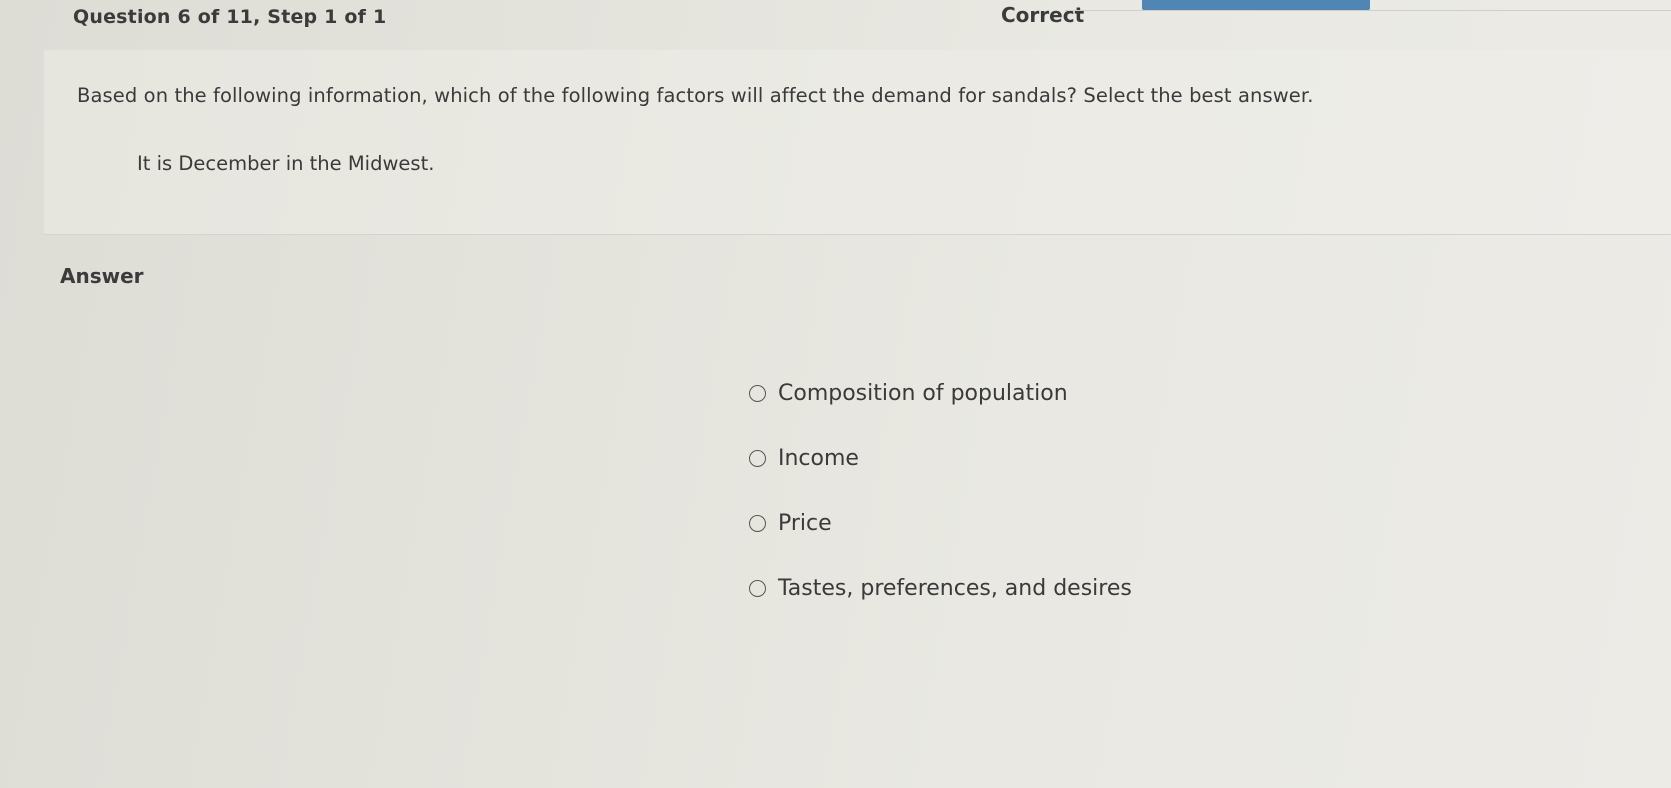 The image size is (1671, 788). Describe the element at coordinates (230, 17) in the screenshot. I see `question-counter: Question 6 of 11, Step 1 of 1` at that location.